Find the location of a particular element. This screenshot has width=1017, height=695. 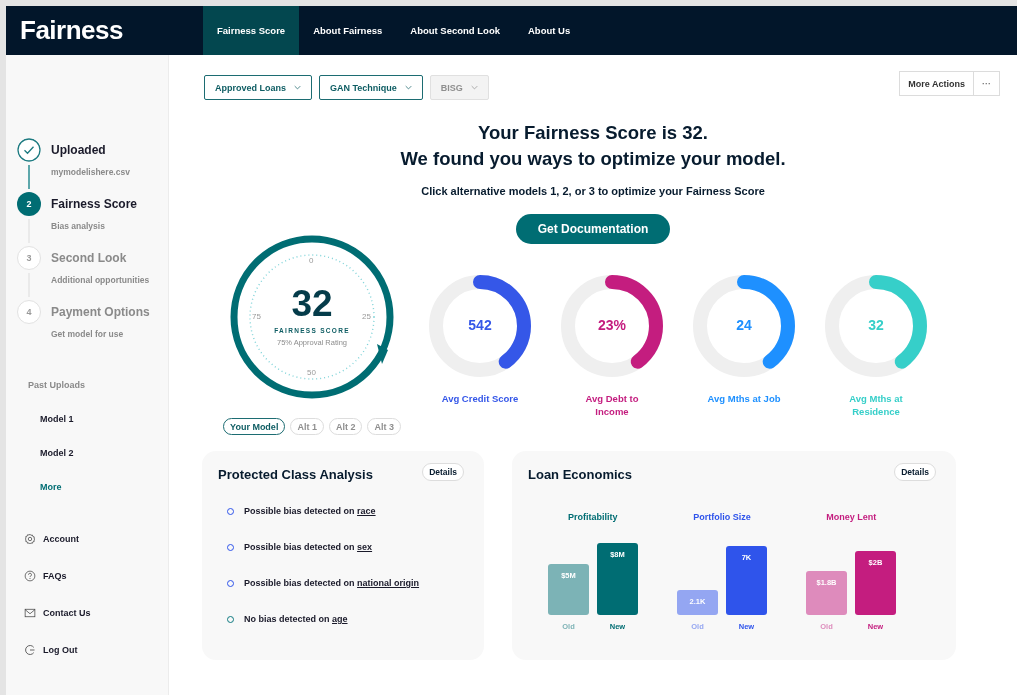

section-heading: Past Uploads is located at coordinates (57, 385).